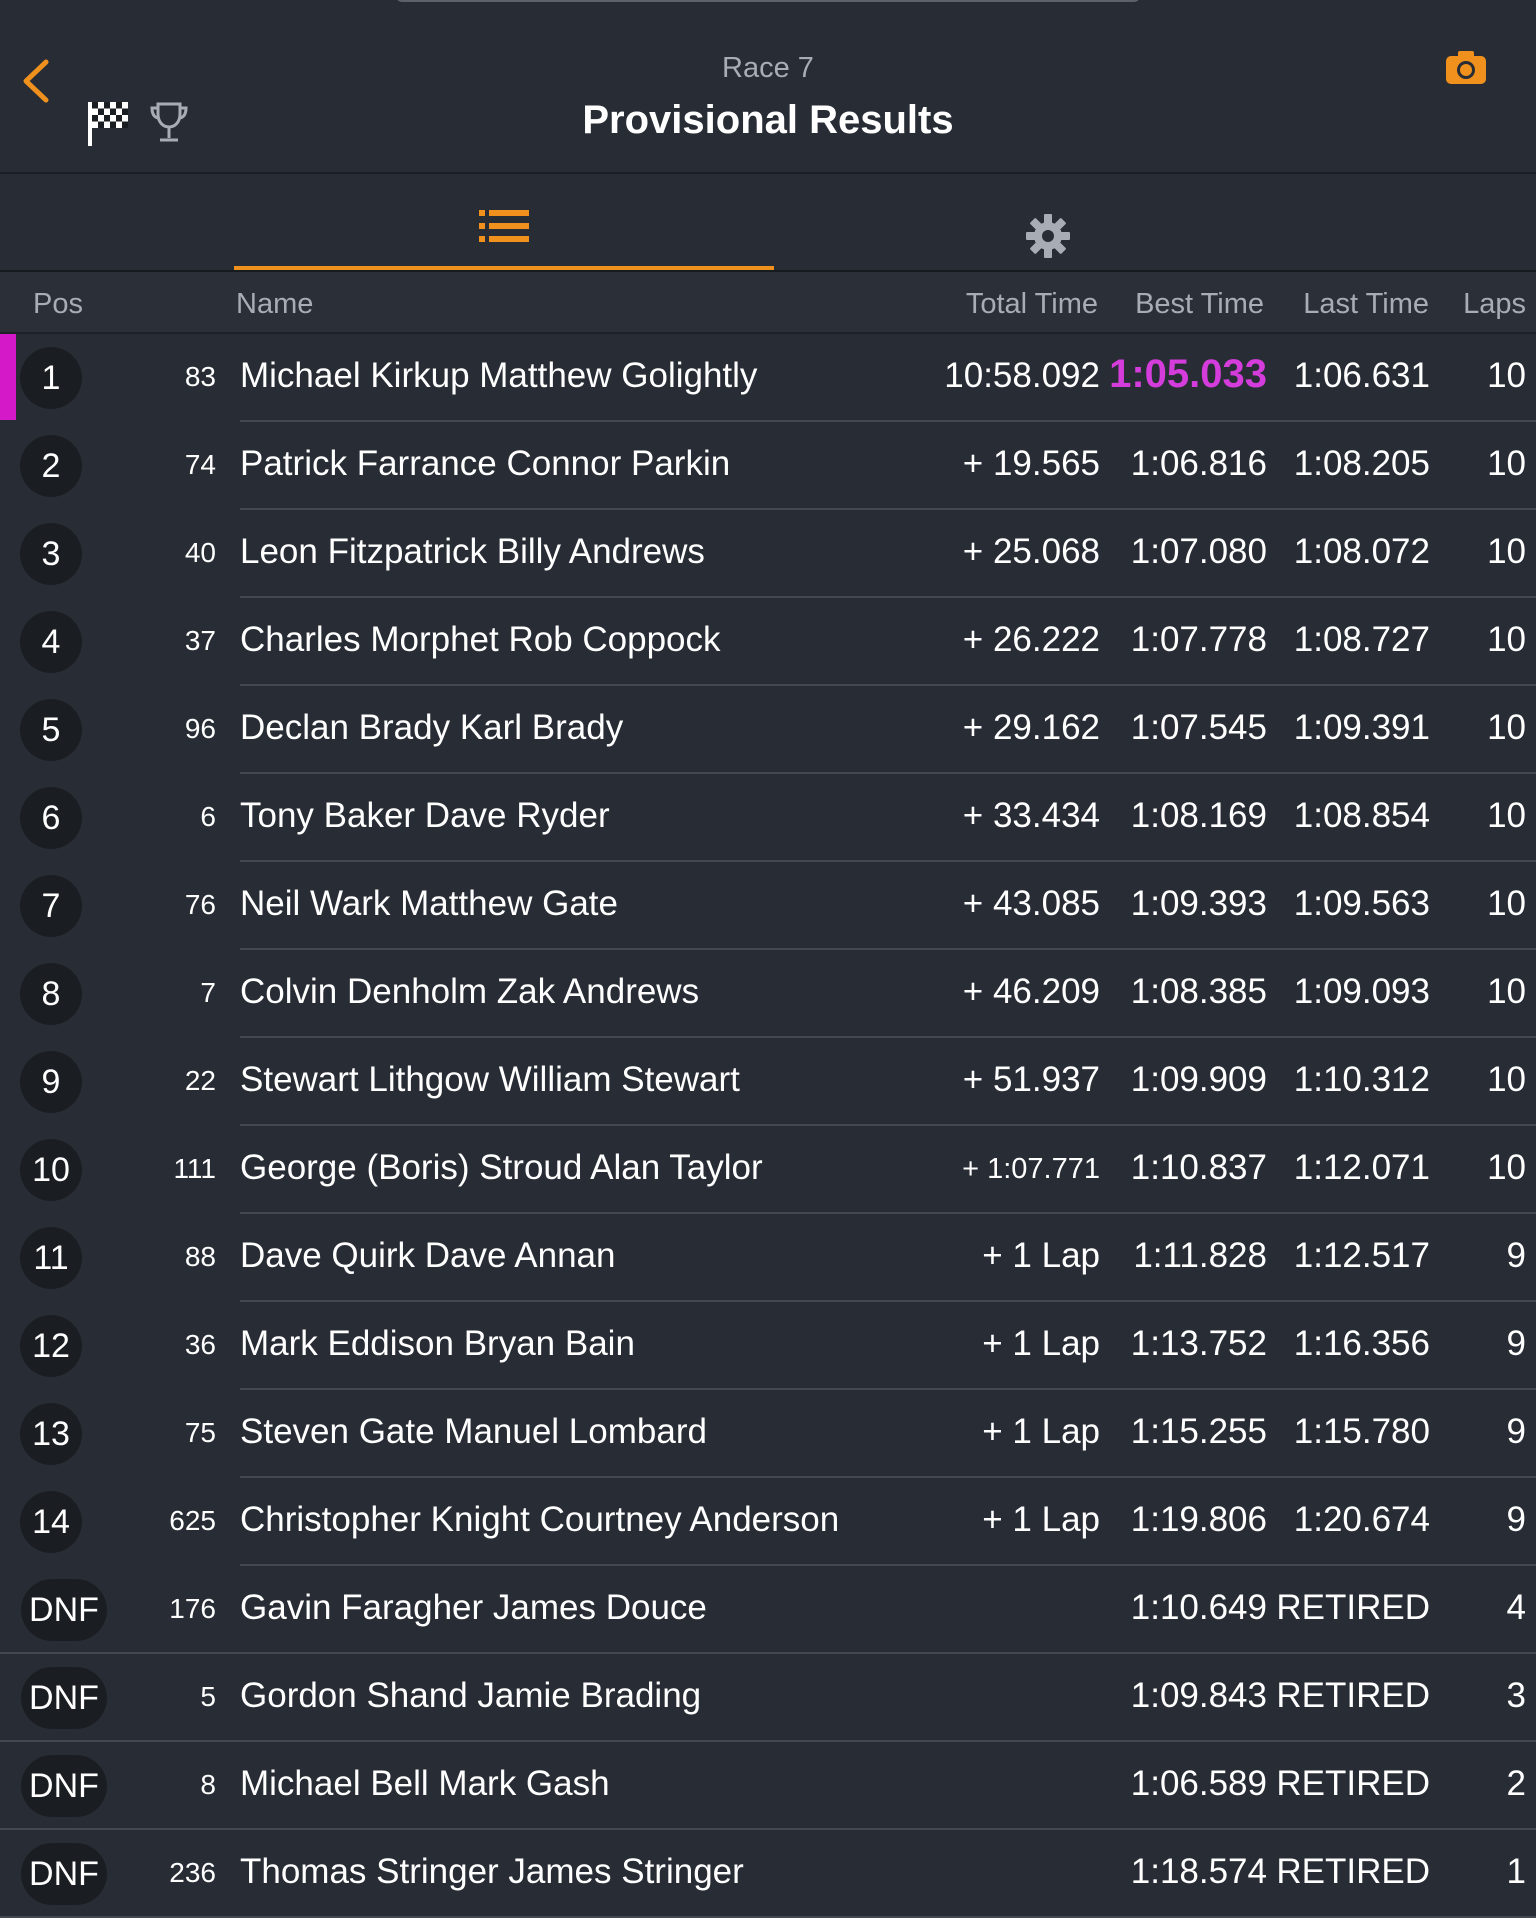 This screenshot has height=1918, width=1536. Describe the element at coordinates (200, 552) in the screenshot. I see `car-number: 40` at that location.